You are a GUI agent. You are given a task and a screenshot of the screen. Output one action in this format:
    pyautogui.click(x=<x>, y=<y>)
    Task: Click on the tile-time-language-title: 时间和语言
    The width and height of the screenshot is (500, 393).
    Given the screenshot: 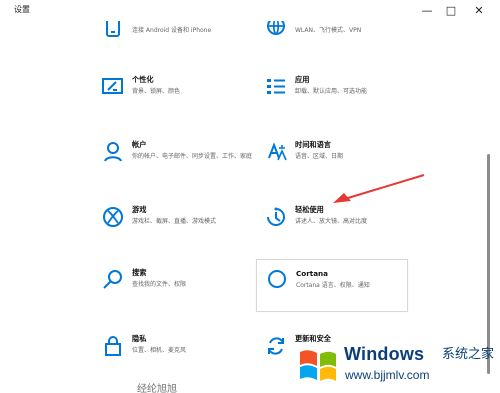 What is the action you would take?
    pyautogui.click(x=313, y=144)
    